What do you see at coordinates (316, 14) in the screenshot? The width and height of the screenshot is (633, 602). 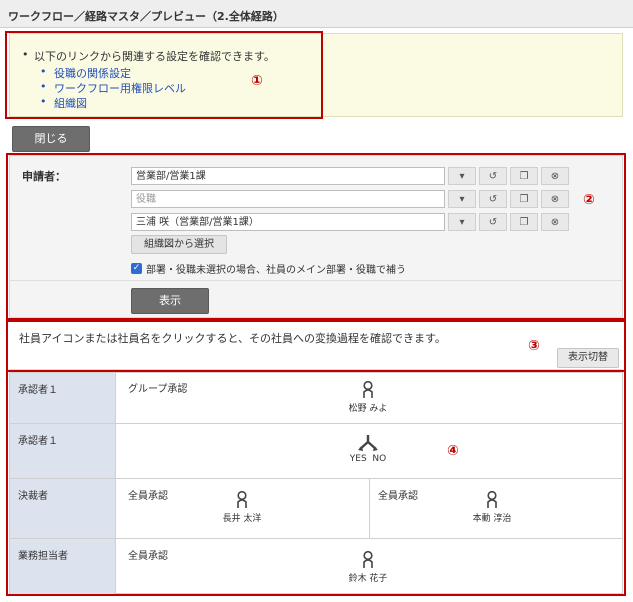 I see `page-title: ワークフロー／経路マスタ／プレビュー（2.全体経路）` at bounding box center [316, 14].